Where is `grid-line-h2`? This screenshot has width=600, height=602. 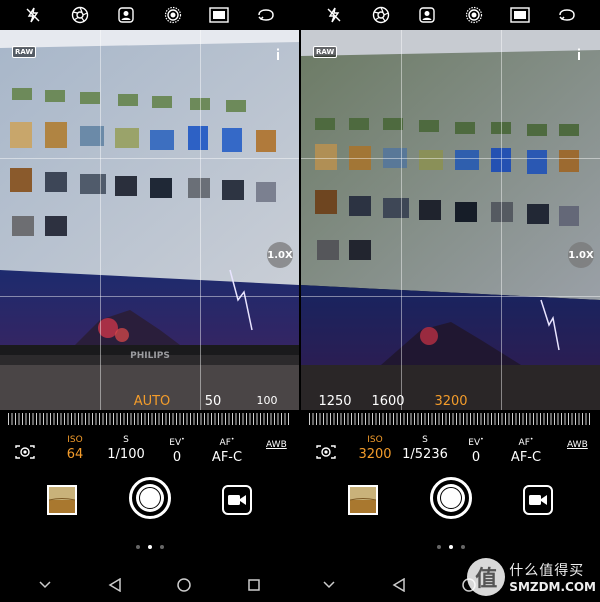 grid-line-h2 is located at coordinates (450, 296).